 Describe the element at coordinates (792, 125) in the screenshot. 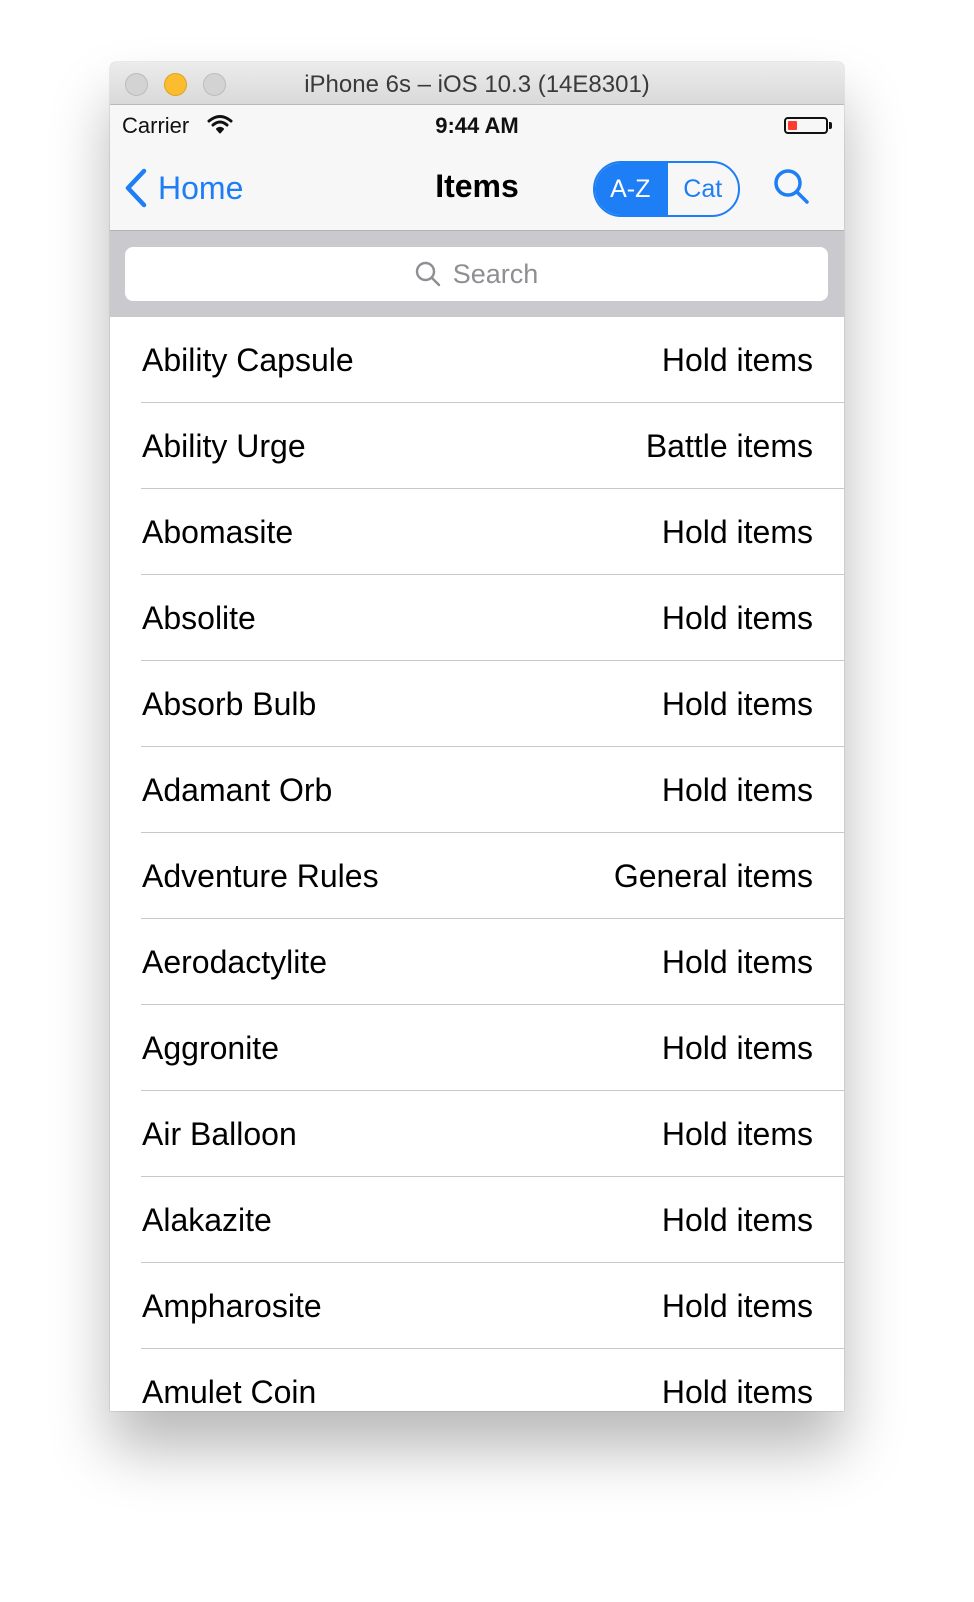

I see `battery-level` at that location.